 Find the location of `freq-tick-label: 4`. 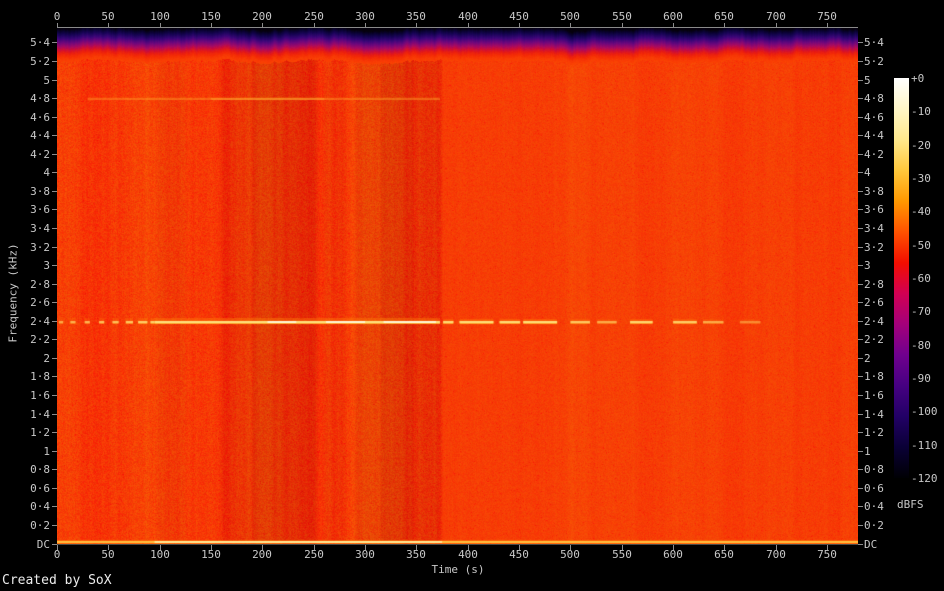

freq-tick-label: 4 is located at coordinates (46, 172).